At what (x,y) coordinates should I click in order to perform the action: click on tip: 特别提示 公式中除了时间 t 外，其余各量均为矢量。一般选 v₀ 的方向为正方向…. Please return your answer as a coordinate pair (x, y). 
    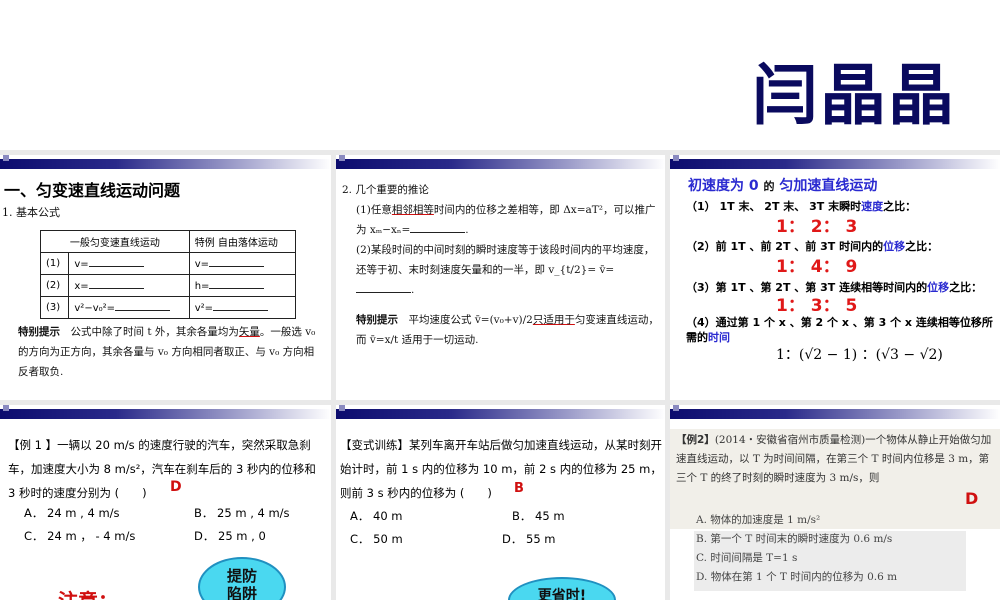
    Looking at the image, I should click on (170, 353).